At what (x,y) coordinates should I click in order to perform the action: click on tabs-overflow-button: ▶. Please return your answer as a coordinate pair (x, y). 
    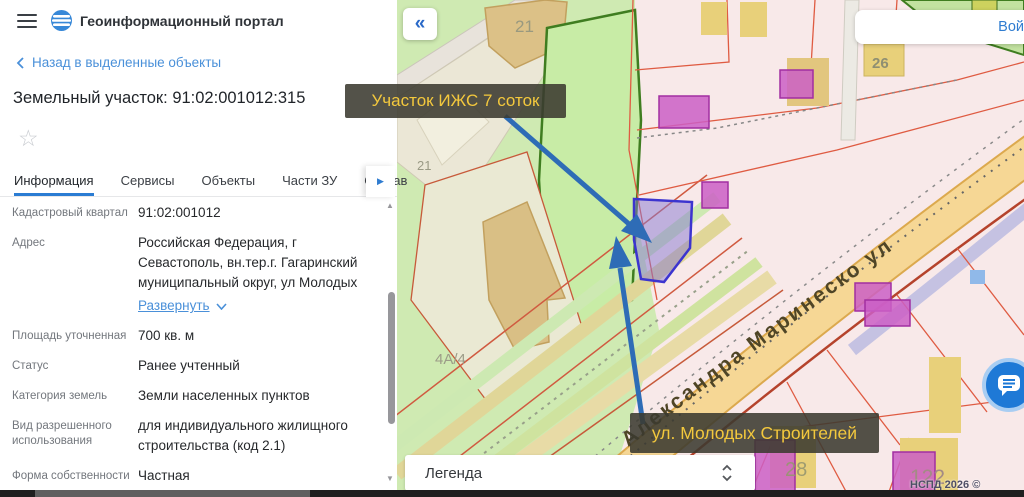
    Looking at the image, I should click on (380, 181).